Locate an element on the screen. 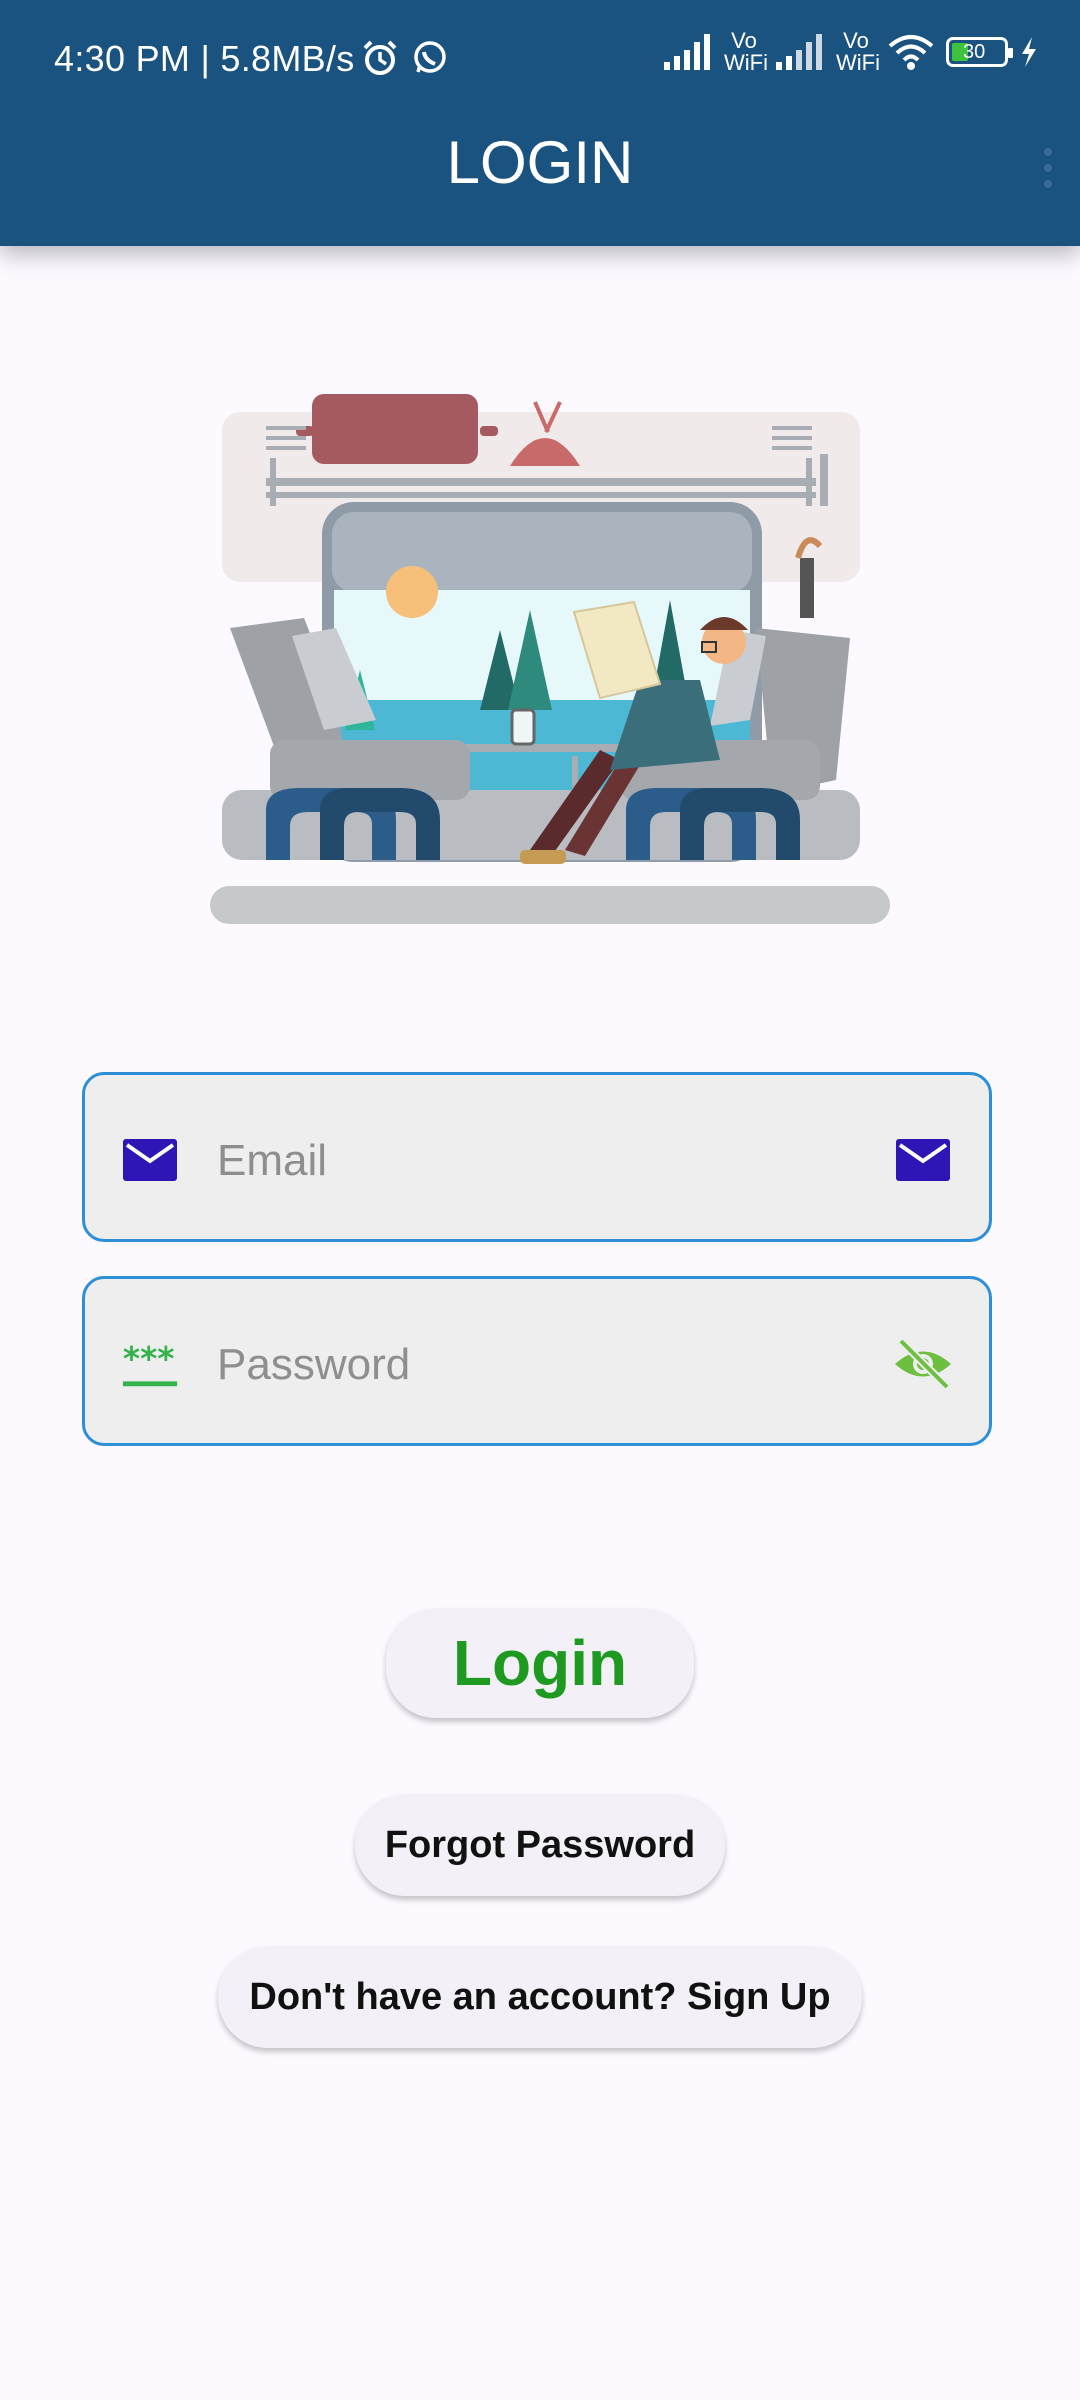 Image resolution: width=1080 pixels, height=2400 pixels. battery-icon: 30 is located at coordinates (979, 52).